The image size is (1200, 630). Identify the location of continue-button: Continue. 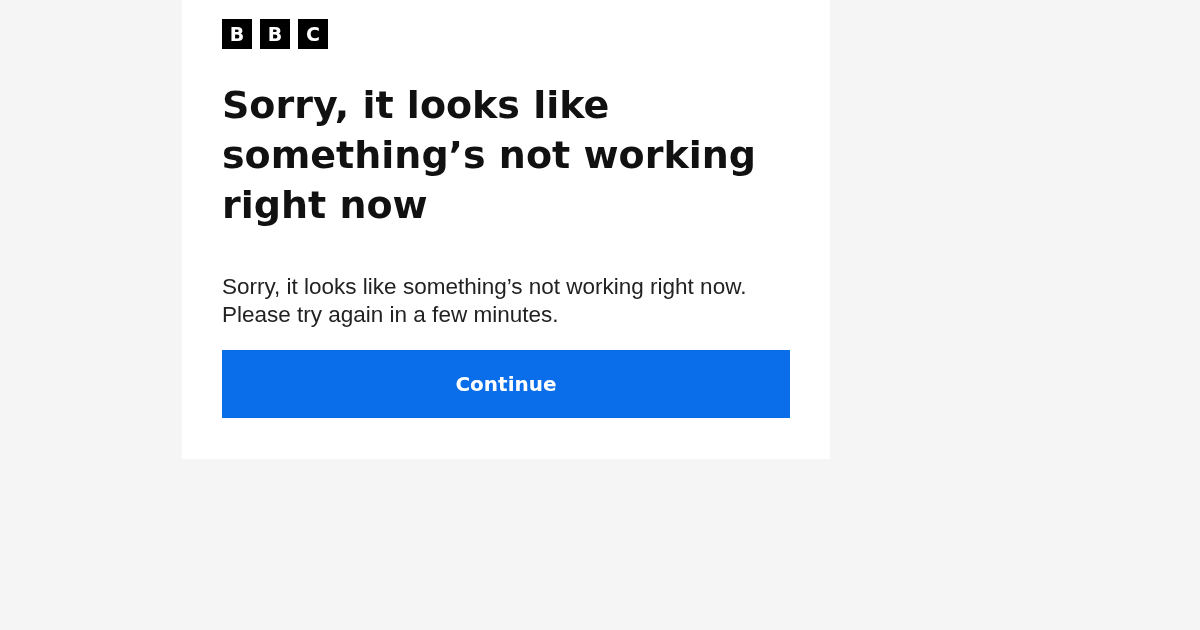
(506, 384).